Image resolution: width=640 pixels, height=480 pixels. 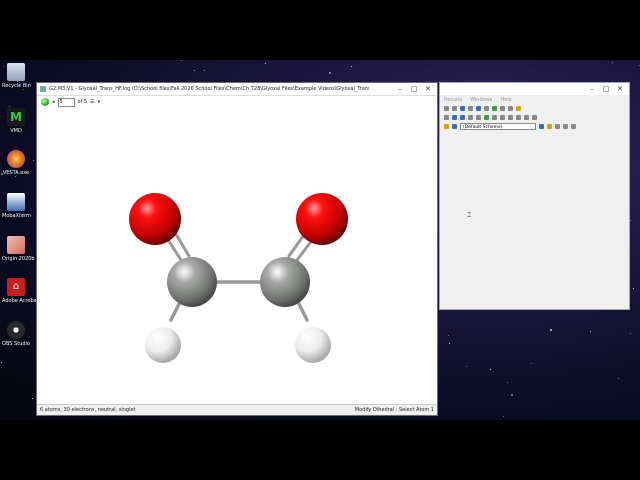 I want to click on obs-icon, so click(x=16, y=330).